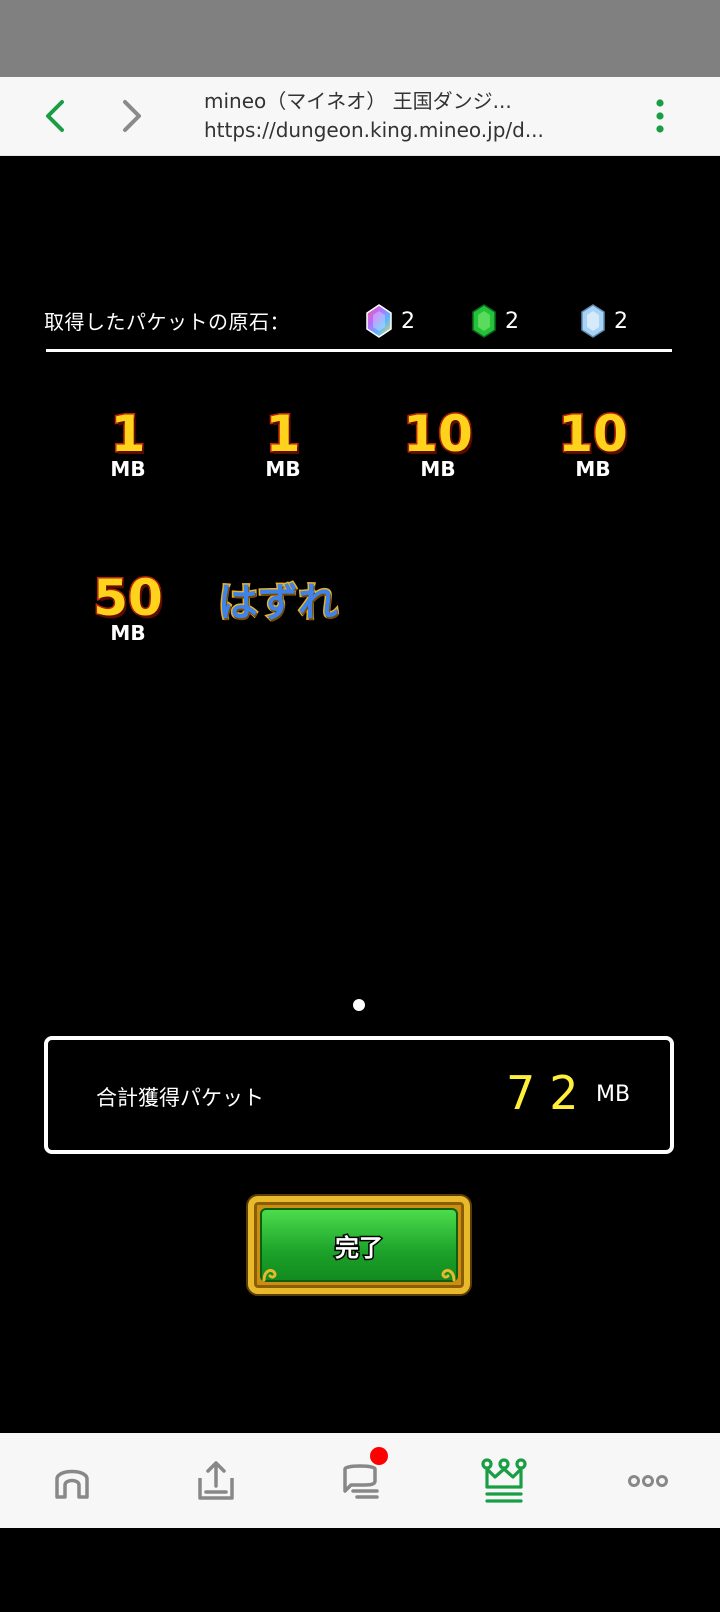 This screenshot has width=720, height=1612. Describe the element at coordinates (180, 1098) in the screenshot. I see `total-label: 合計獲得パケット` at that location.